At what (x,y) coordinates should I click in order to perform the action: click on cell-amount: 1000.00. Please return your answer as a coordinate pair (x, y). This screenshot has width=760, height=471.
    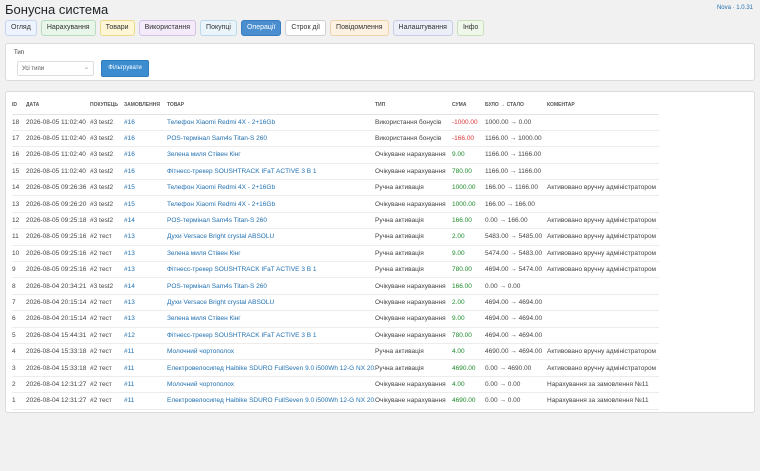
    Looking at the image, I should click on (468, 188).